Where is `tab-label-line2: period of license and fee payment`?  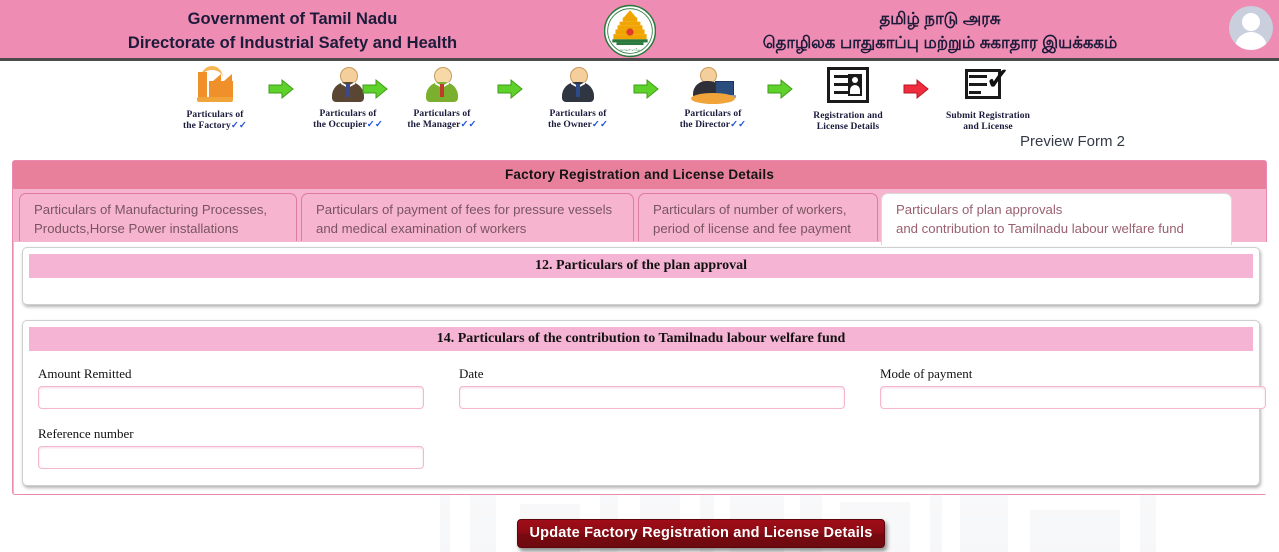
tab-label-line2: period of license and fee payment is located at coordinates (752, 228).